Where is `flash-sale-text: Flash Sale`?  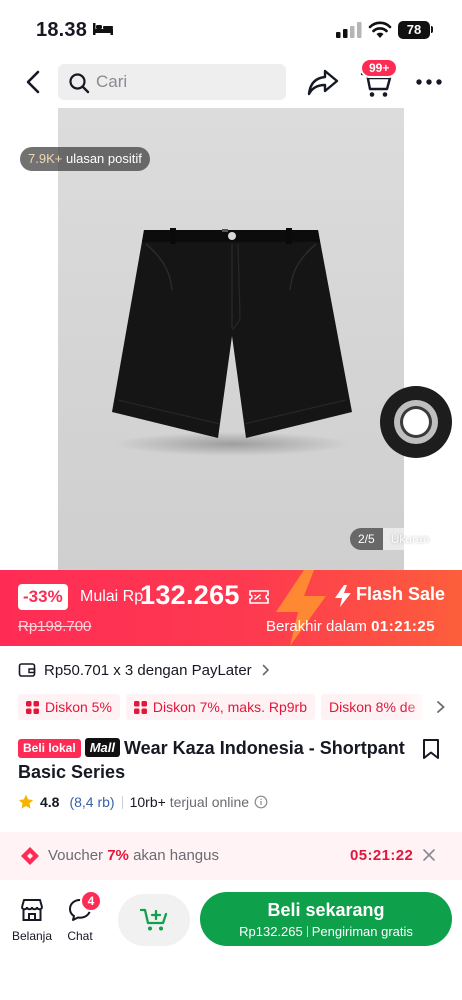
flash-sale-text: Flash Sale is located at coordinates (401, 594).